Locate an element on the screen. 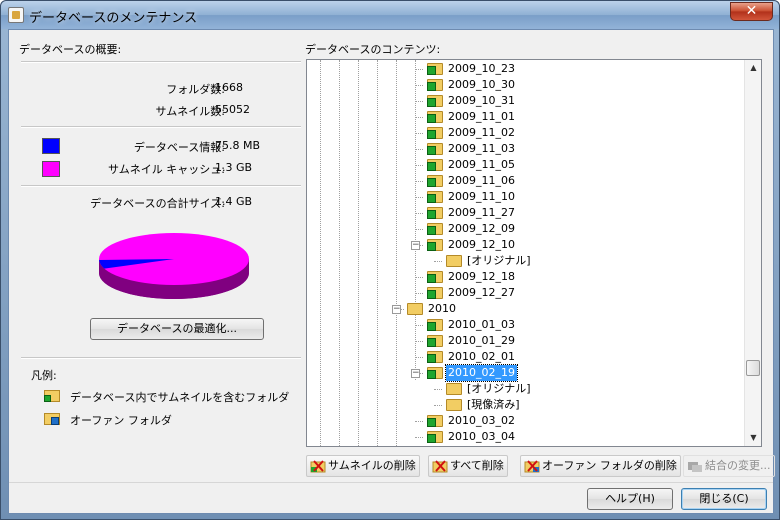  tree-row-label: 2009_10_23 is located at coordinates (481, 68).